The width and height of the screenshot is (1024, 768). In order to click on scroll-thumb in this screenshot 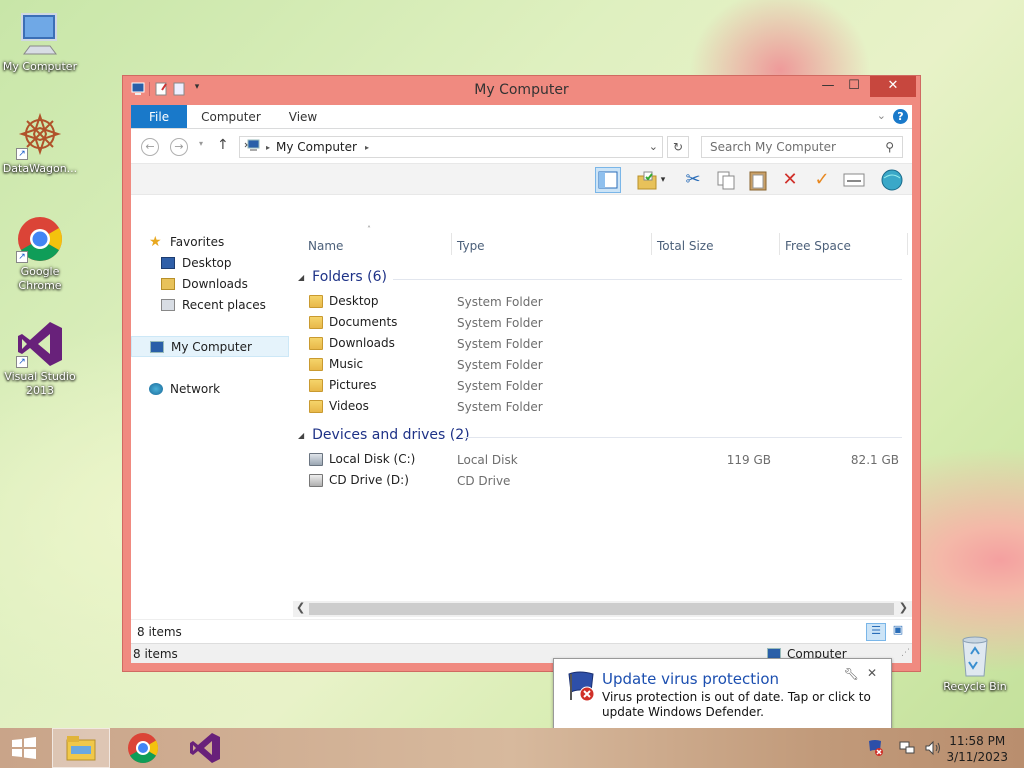, I will do `click(601, 609)`.